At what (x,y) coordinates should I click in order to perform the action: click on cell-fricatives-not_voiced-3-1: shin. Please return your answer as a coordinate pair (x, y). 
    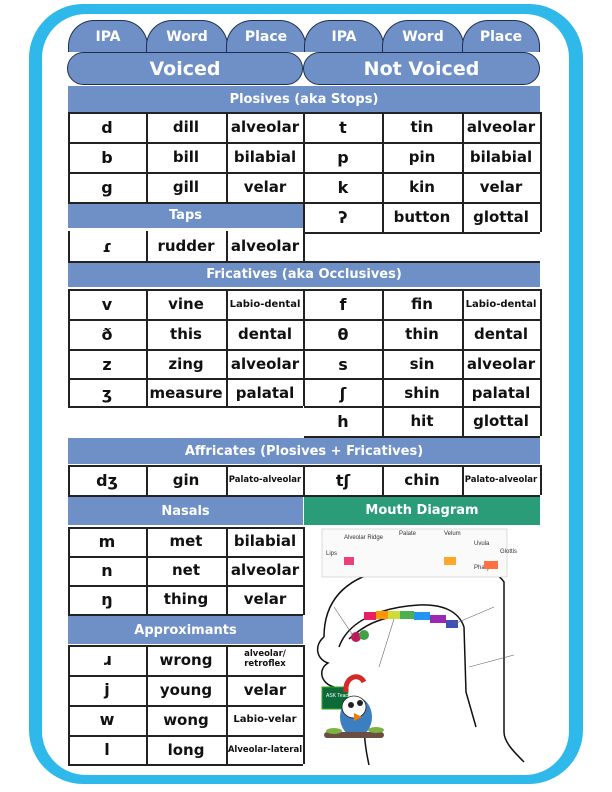
    Looking at the image, I should click on (422, 393).